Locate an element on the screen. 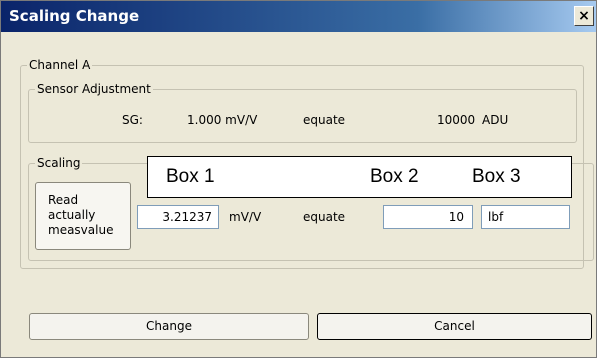 This screenshot has height=358, width=597. close-button: × is located at coordinates (584, 16).